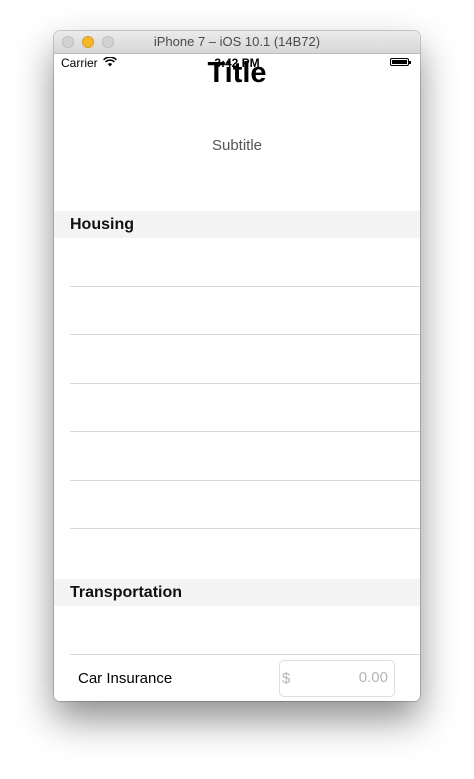  I want to click on table-row: Car Insurance $ 0.00, so click(237, 678).